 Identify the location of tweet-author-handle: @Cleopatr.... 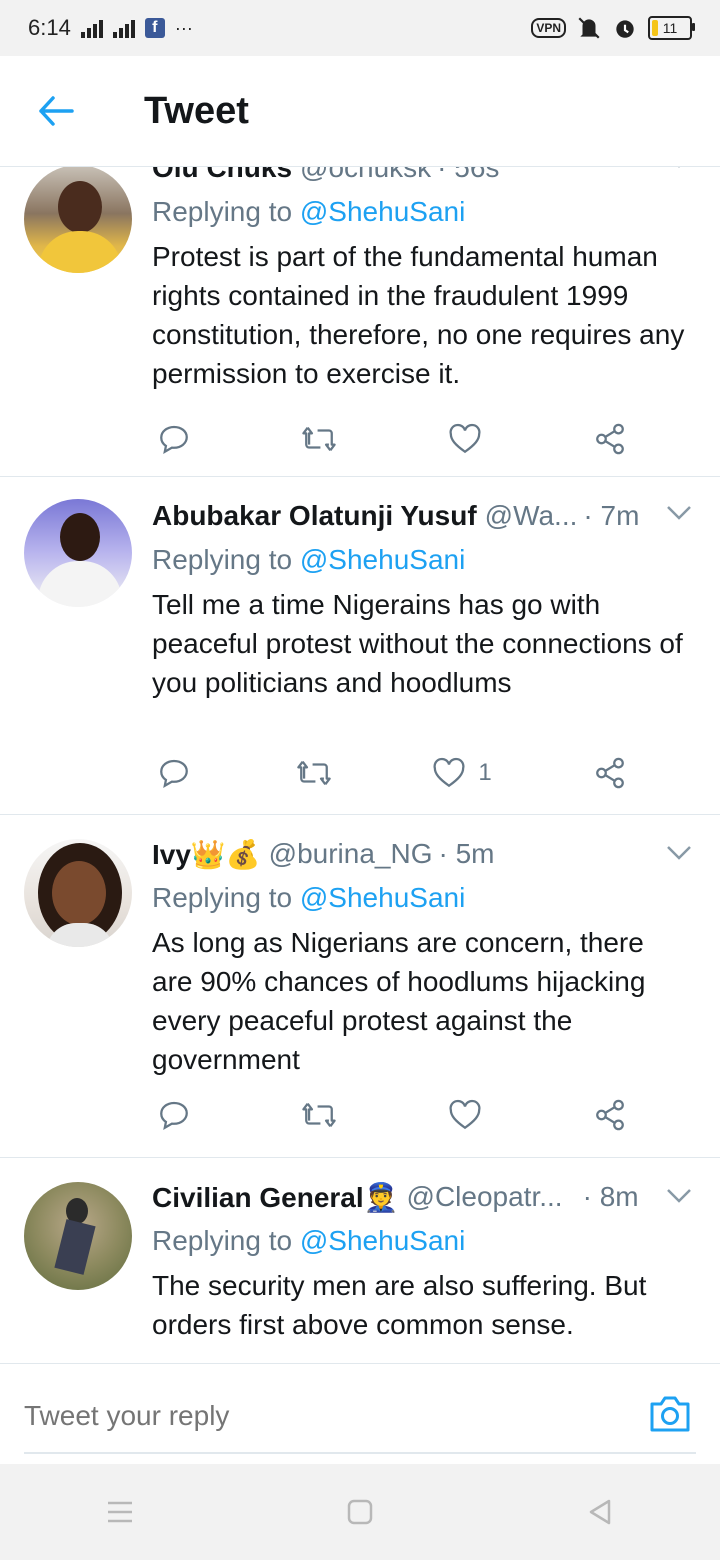
(485, 1197).